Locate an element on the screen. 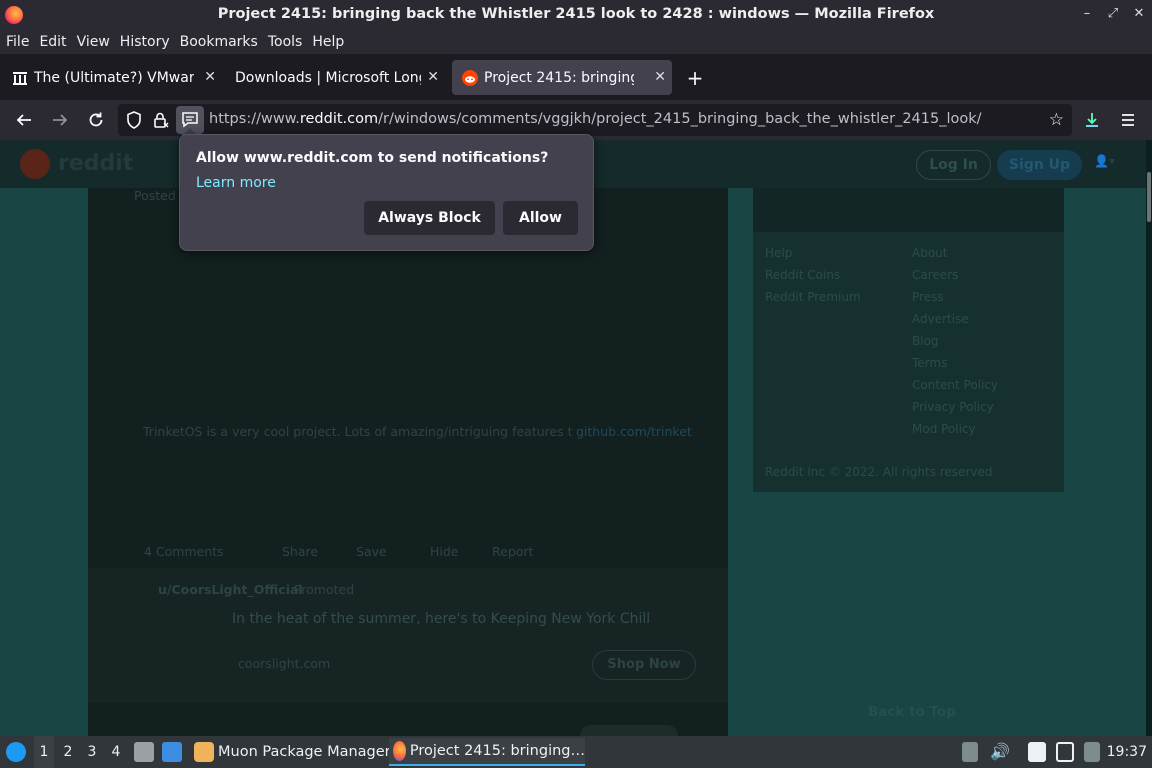 This screenshot has height=768, width=1152. reload-icon is located at coordinates (96, 119).